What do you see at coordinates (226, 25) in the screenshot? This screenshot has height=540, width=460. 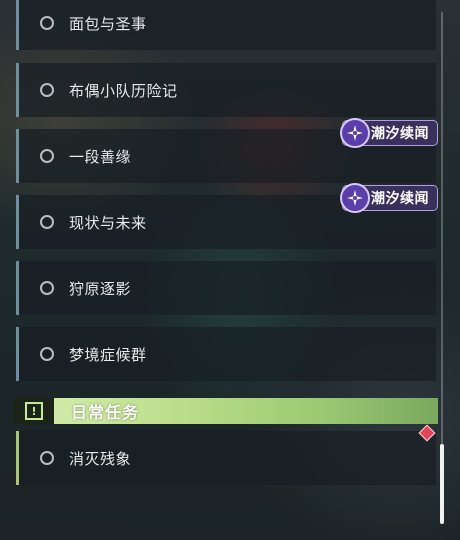 I see `quest-row-0: 面包与圣事` at bounding box center [226, 25].